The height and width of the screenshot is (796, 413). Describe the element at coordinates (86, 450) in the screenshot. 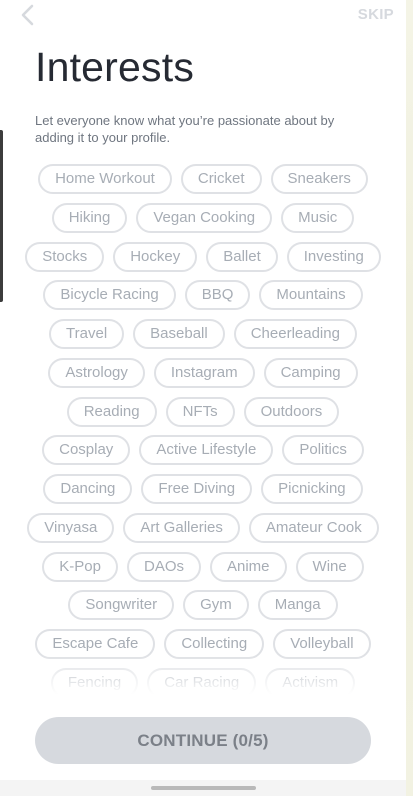

I see `interest-chip-cosplay: Cosplay` at that location.